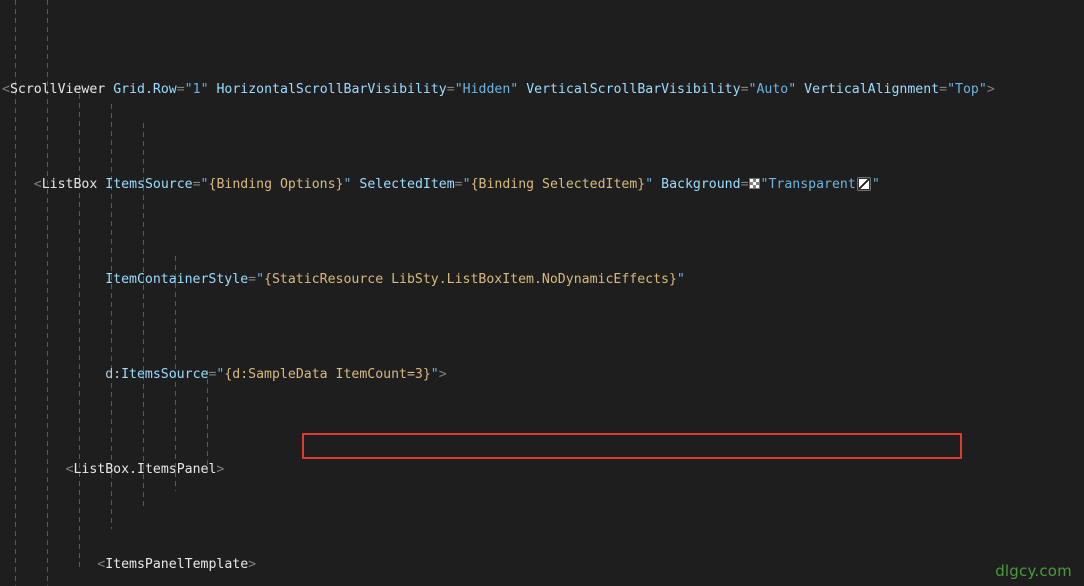  Describe the element at coordinates (863, 184) in the screenshot. I see `color-picker-button-icon` at that location.